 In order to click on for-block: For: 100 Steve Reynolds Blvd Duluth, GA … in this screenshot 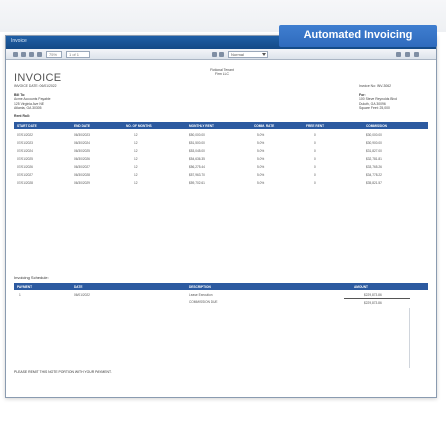, I will do `click(378, 101)`.